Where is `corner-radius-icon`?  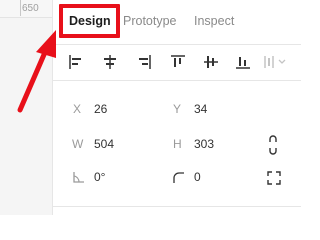
corner-radius-icon is located at coordinates (178, 177).